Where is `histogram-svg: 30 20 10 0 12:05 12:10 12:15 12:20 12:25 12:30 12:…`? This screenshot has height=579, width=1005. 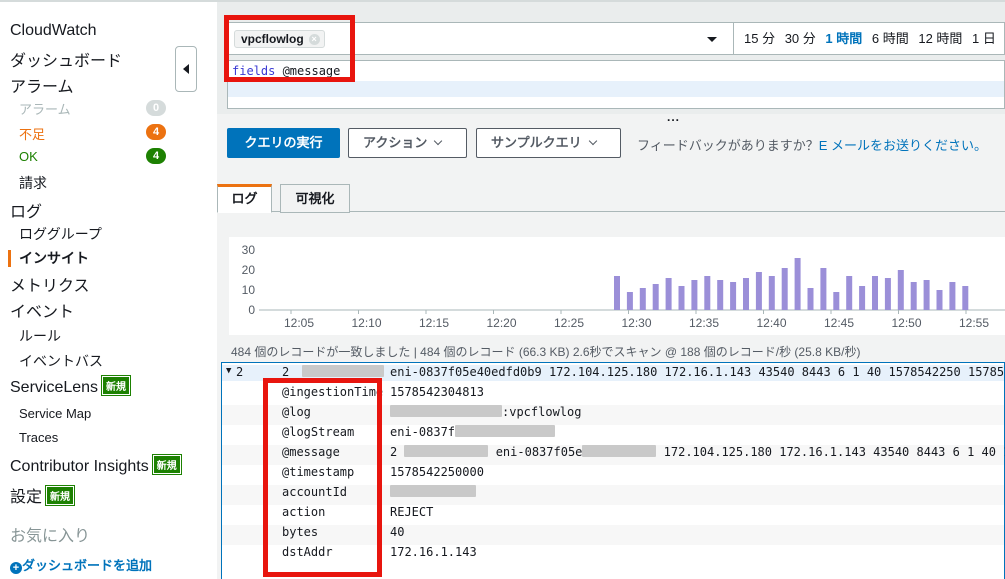
histogram-svg: 30 20 10 0 12:05 12:10 12:15 12:20 12:25 12:30 12:… is located at coordinates (623, 286).